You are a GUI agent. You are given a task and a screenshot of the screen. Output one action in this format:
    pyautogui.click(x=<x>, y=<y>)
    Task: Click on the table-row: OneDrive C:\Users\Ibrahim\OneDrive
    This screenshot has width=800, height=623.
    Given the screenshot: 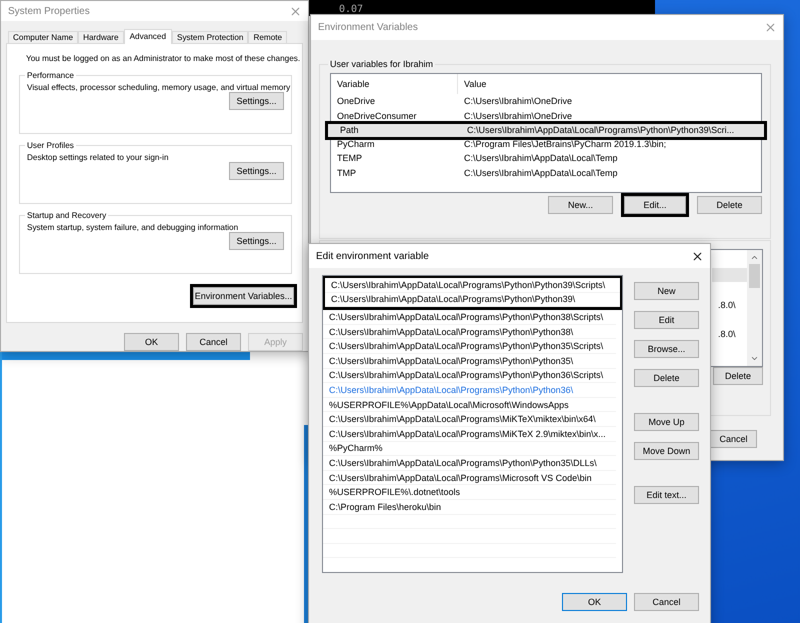 What is the action you would take?
    pyautogui.click(x=546, y=101)
    